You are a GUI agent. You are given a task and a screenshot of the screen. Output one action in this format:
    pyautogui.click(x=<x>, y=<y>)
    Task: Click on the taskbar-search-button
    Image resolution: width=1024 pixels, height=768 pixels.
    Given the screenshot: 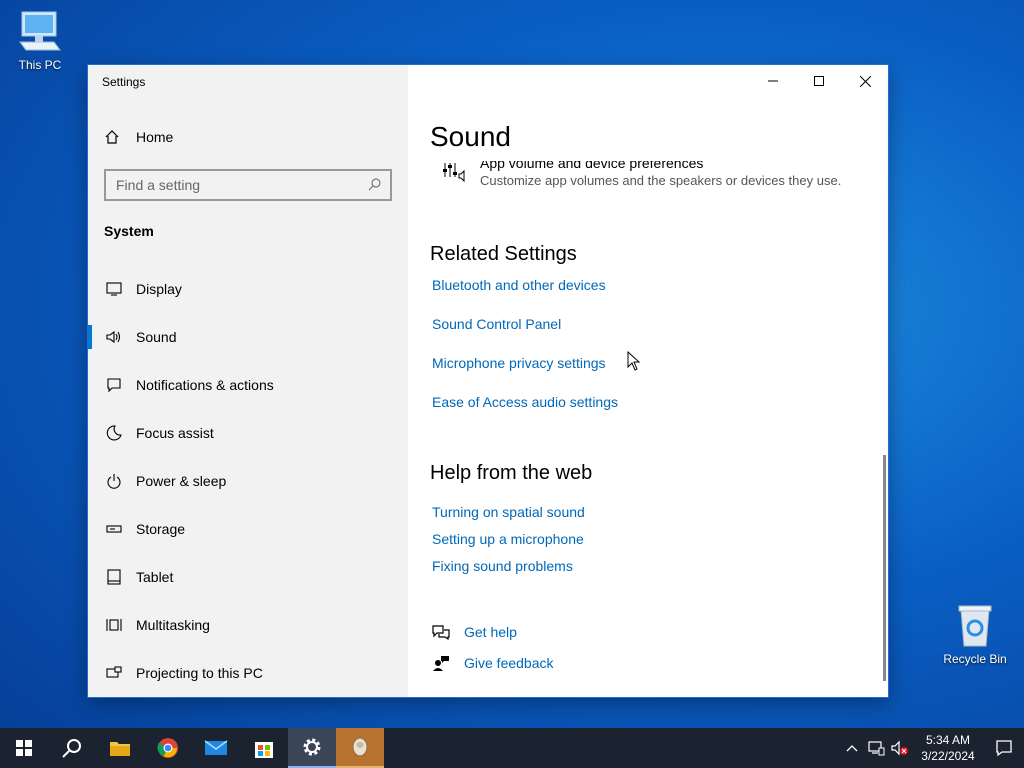 What is the action you would take?
    pyautogui.click(x=72, y=748)
    